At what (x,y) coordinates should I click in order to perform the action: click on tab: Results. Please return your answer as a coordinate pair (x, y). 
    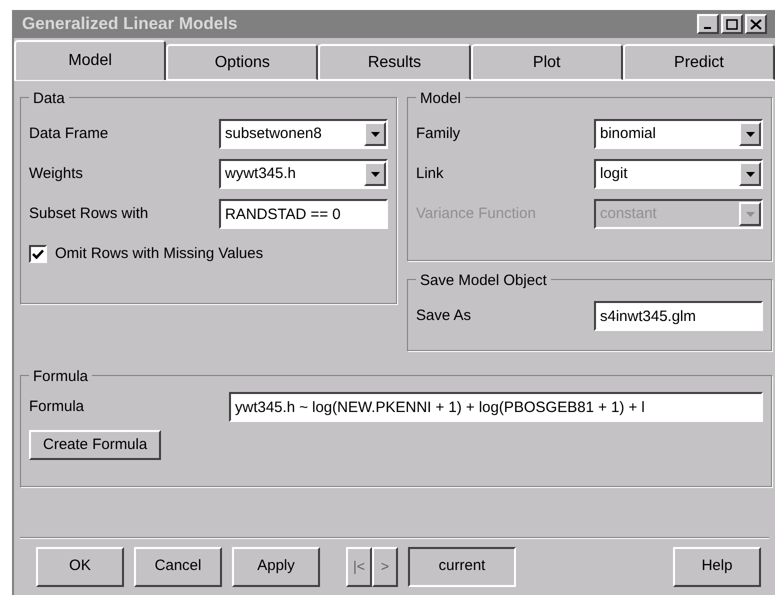
    Looking at the image, I should click on (394, 62).